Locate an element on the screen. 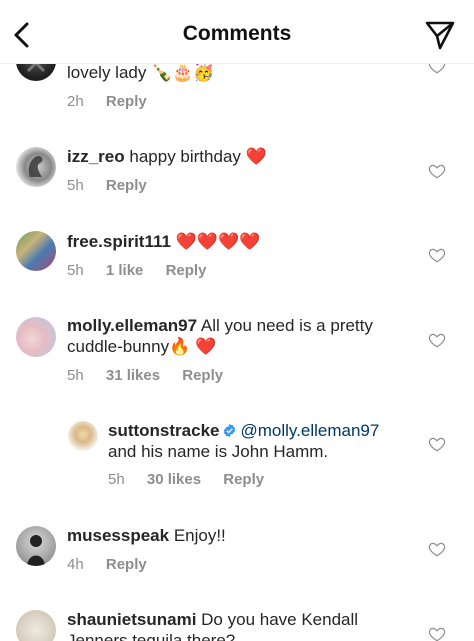 Image resolution: width=474 pixels, height=641 pixels. comment-meta: 2h Reply is located at coordinates (116, 101).